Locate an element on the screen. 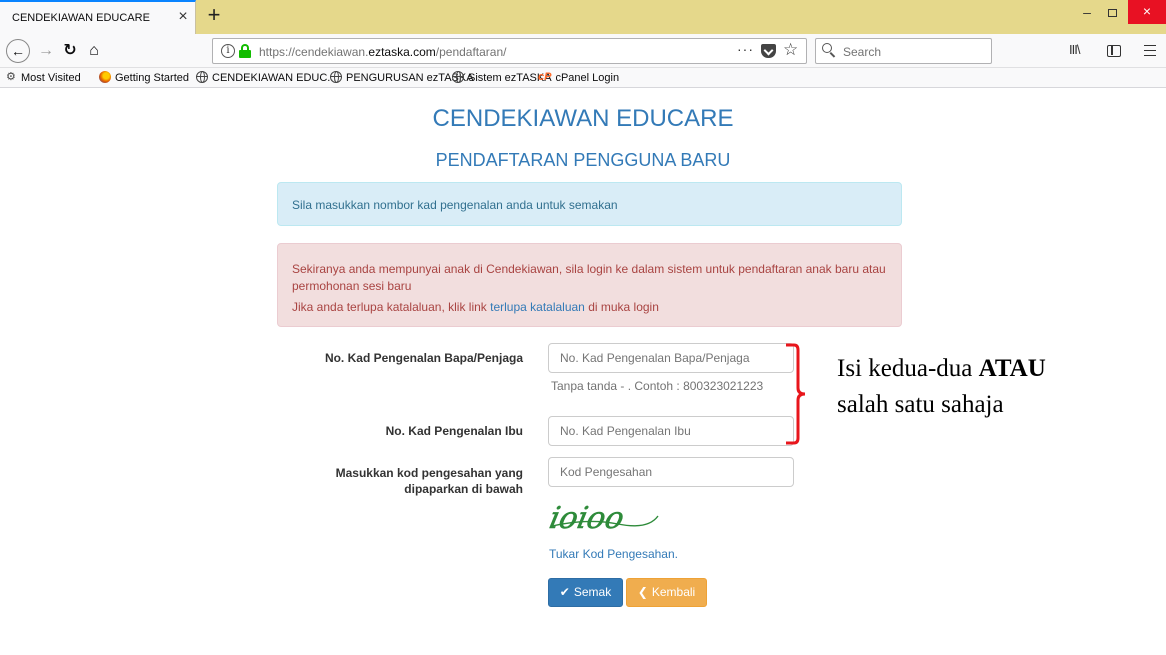  father-ic-input is located at coordinates (671, 358).